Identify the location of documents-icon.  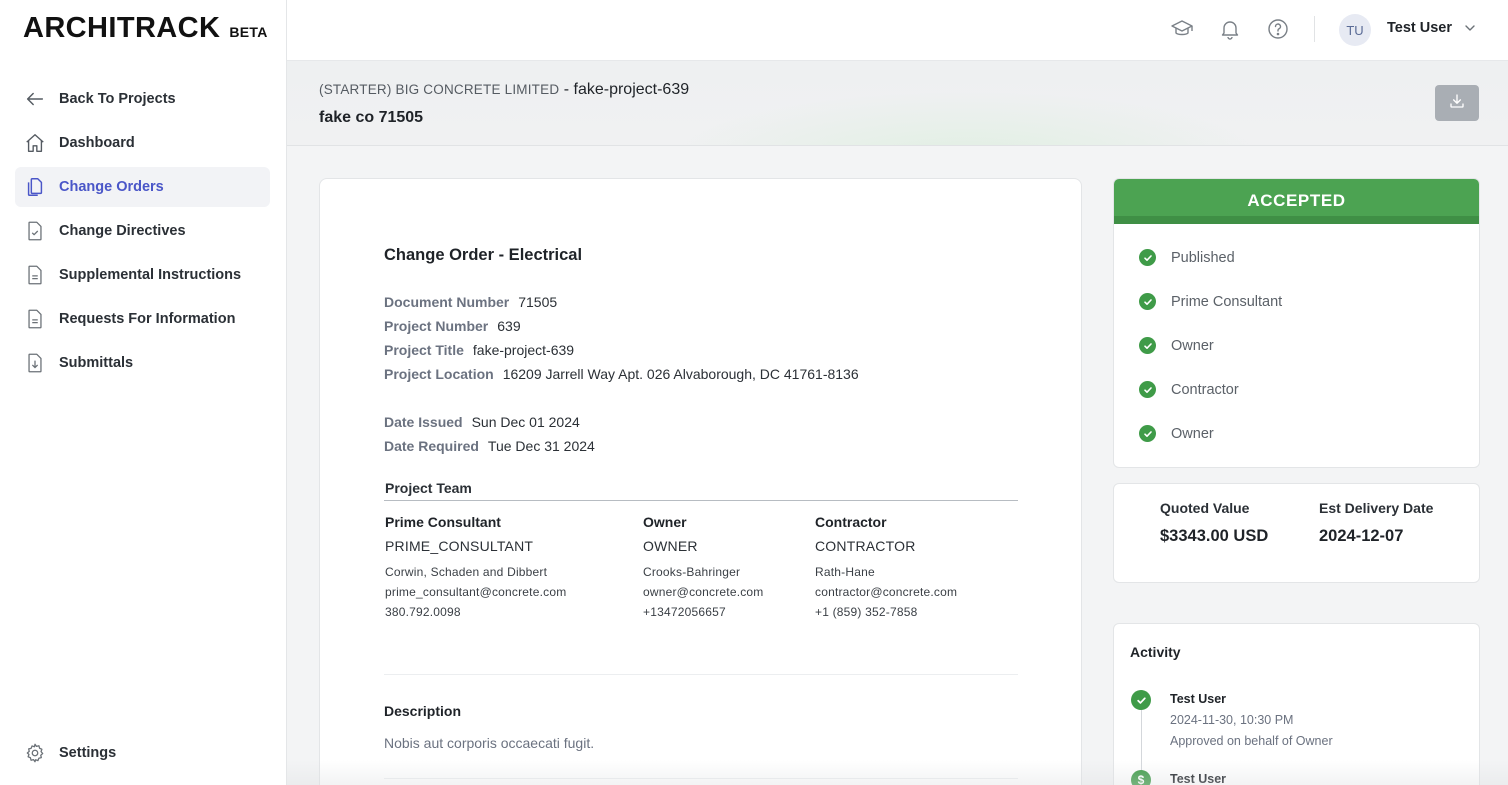
(35, 187).